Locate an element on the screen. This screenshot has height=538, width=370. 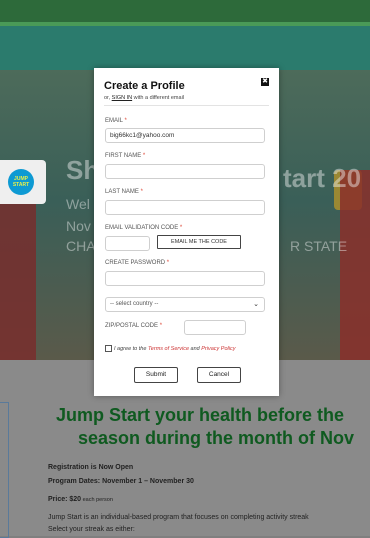
program-dates: Program Dates: November 1 – November 30 is located at coordinates (121, 481).